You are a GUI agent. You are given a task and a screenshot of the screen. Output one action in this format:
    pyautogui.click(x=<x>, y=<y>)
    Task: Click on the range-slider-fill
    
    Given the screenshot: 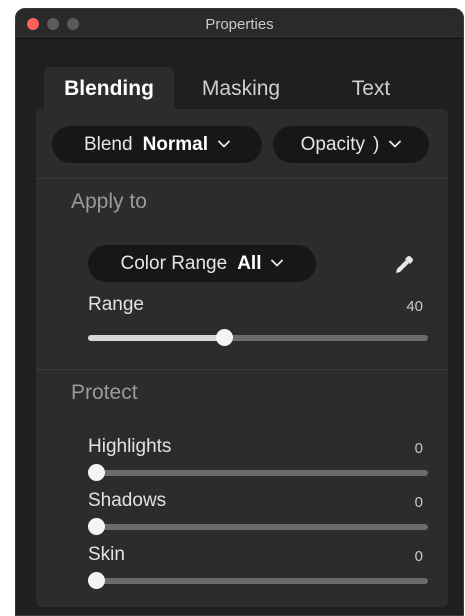 What is the action you would take?
    pyautogui.click(x=156, y=338)
    